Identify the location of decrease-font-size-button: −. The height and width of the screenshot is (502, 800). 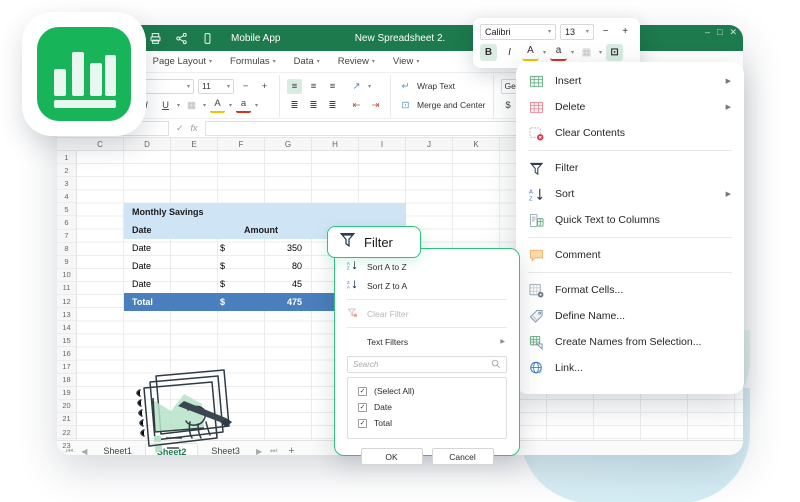
(245, 86).